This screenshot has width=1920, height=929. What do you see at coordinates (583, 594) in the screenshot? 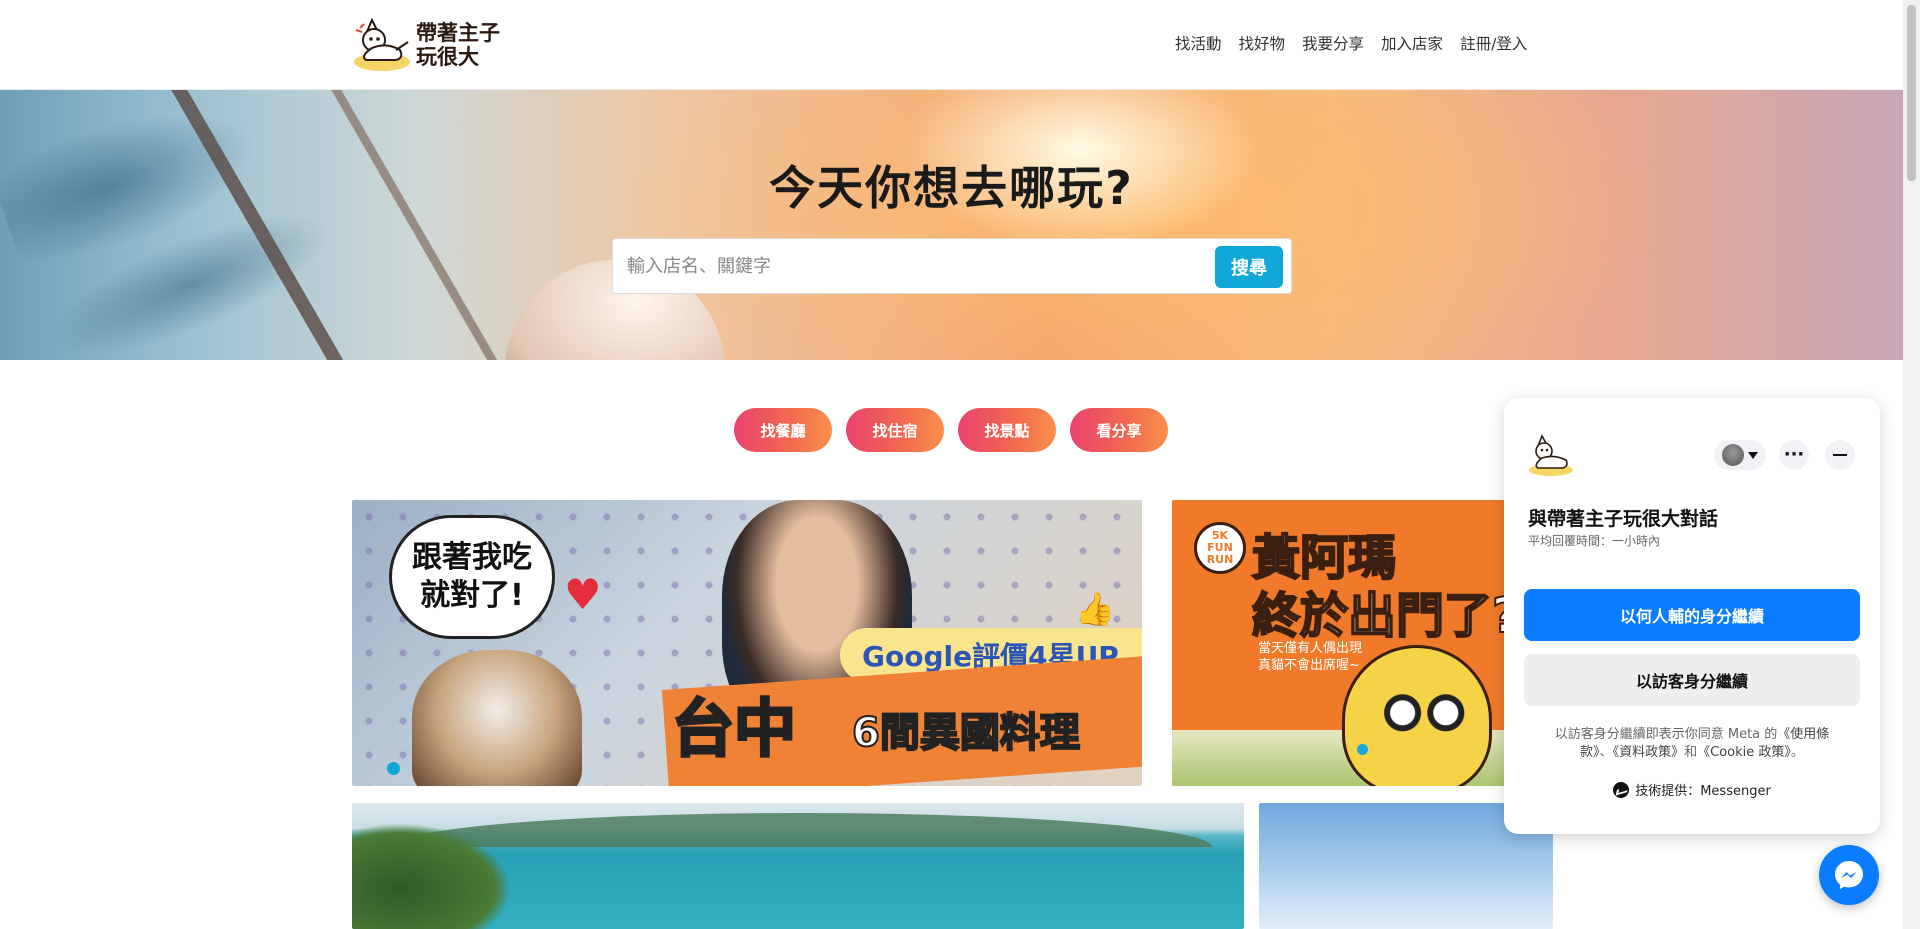
I see `heart-icon: ♥` at bounding box center [583, 594].